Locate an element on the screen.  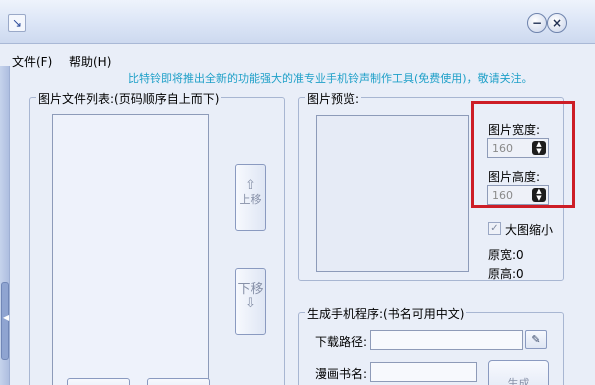
tagline-text: 比特铃即将推出全新的功能强大的准专业手机铃声制作工具(免费使用)，敬请关注。 is located at coordinates (330, 78).